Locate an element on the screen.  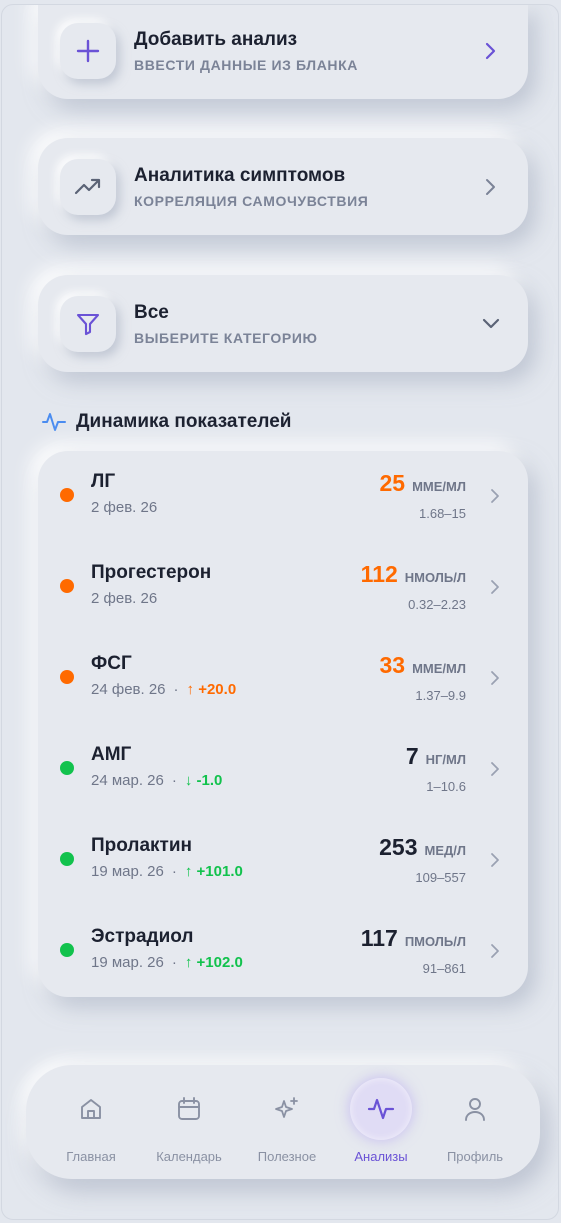
calendar-icon is located at coordinates (189, 1109).